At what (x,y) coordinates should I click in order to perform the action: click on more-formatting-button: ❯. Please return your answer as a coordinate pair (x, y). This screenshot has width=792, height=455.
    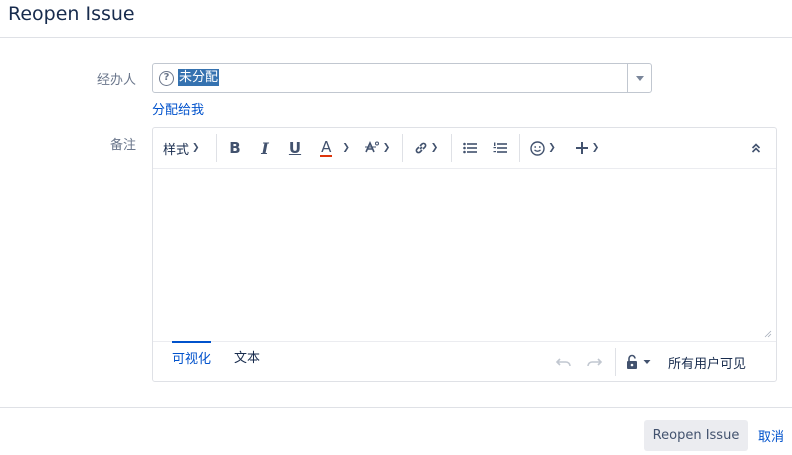
    Looking at the image, I should click on (377, 148).